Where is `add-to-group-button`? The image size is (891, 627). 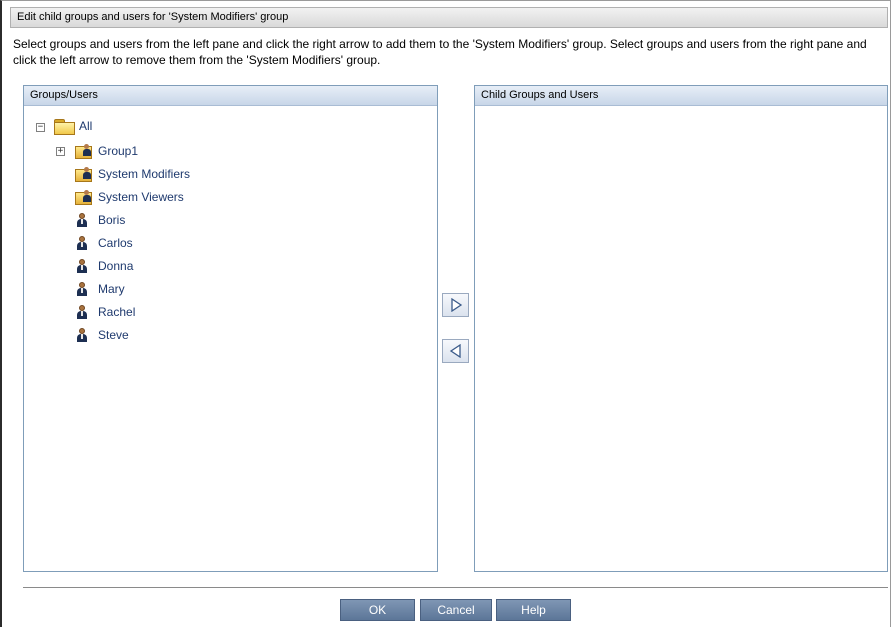 add-to-group-button is located at coordinates (455, 305).